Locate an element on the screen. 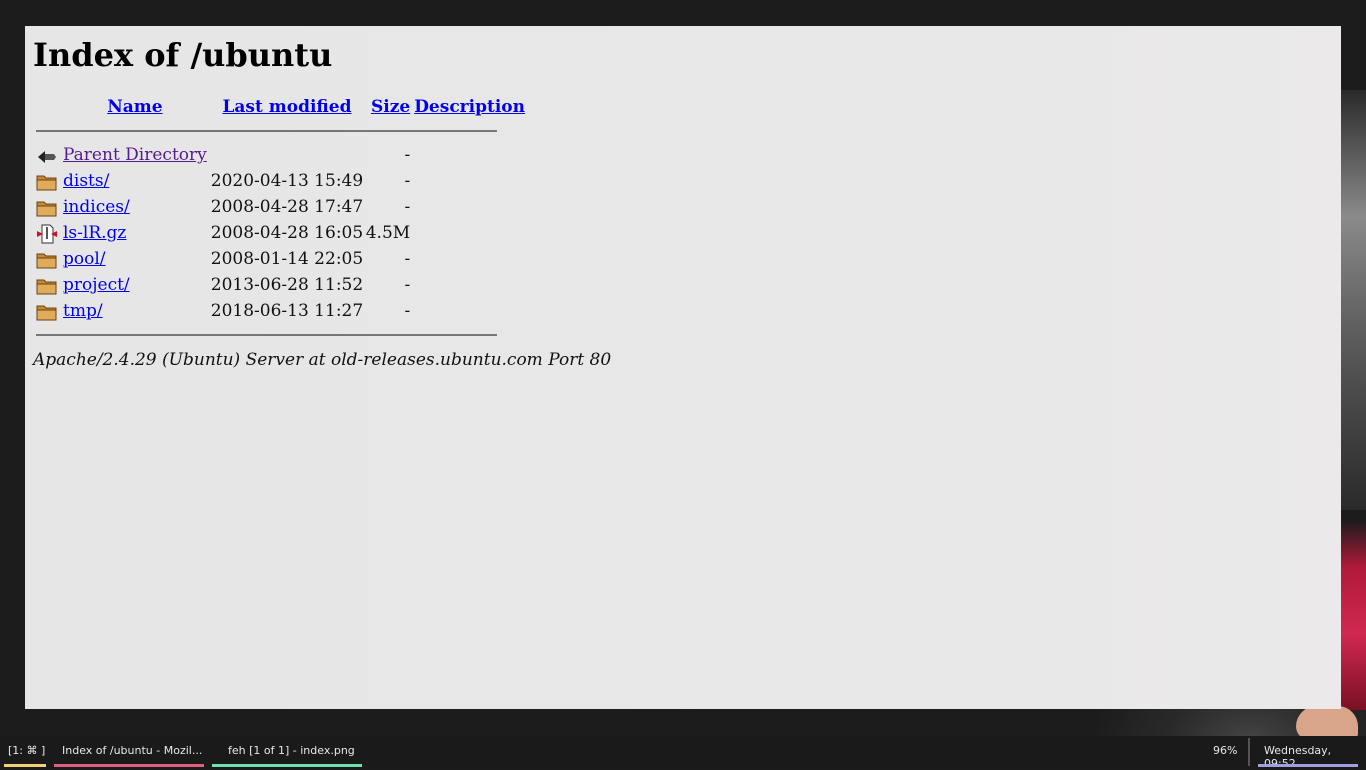 The height and width of the screenshot is (770, 1366). column-header-name: Name is located at coordinates (135, 107).